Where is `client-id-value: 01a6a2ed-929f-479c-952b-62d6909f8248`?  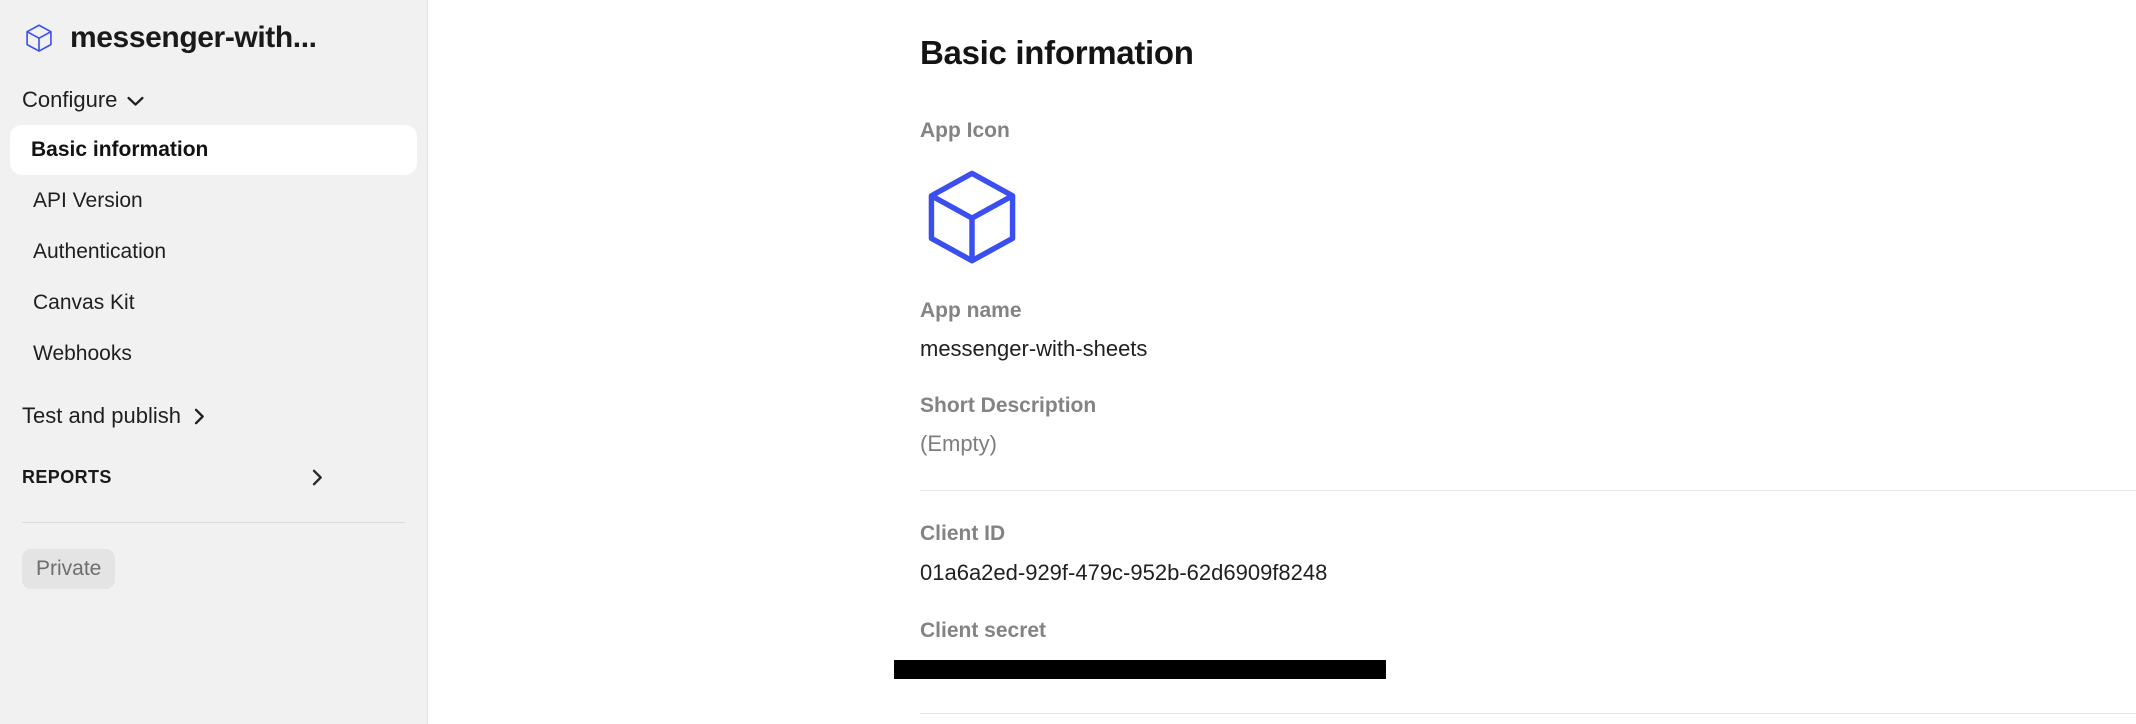
client-id-value: 01a6a2ed-929f-479c-952b-62d6909f8248 is located at coordinates (1124, 572).